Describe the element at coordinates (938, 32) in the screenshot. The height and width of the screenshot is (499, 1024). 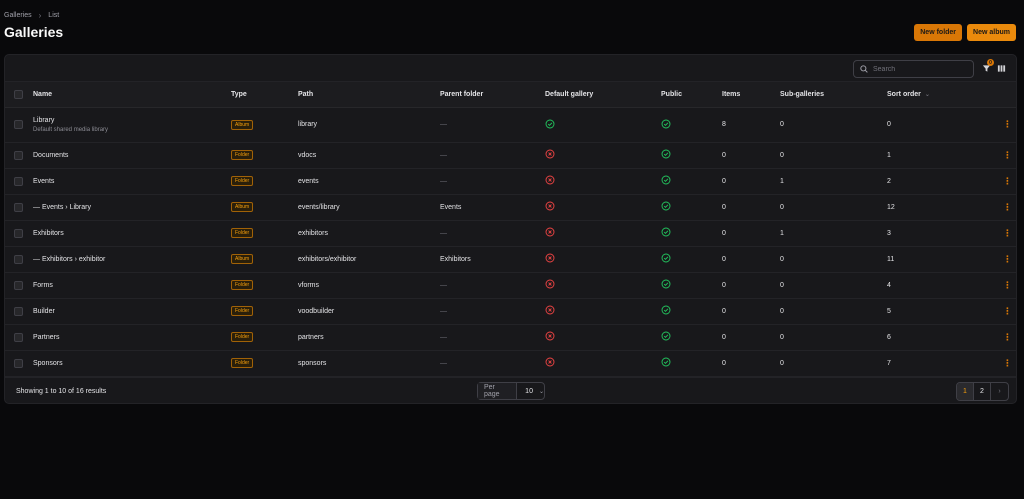
I see `new-folder-button: New folder` at that location.